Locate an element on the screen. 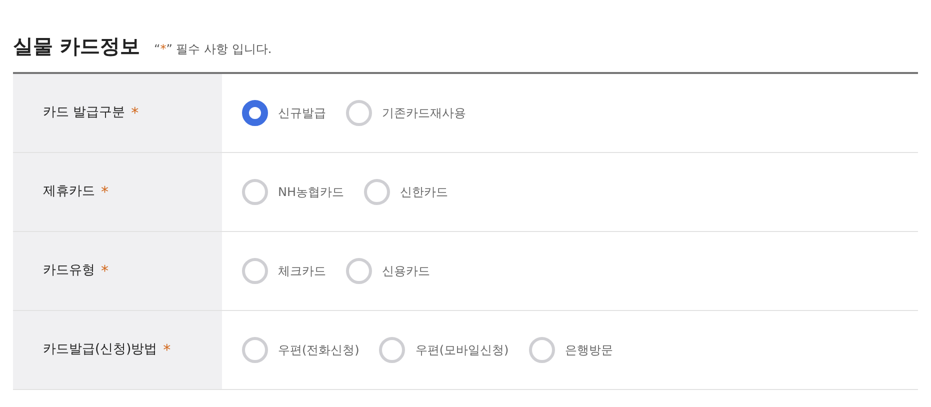 This screenshot has width=931, height=407. field-label: 카드 발급구분 is located at coordinates (84, 113).